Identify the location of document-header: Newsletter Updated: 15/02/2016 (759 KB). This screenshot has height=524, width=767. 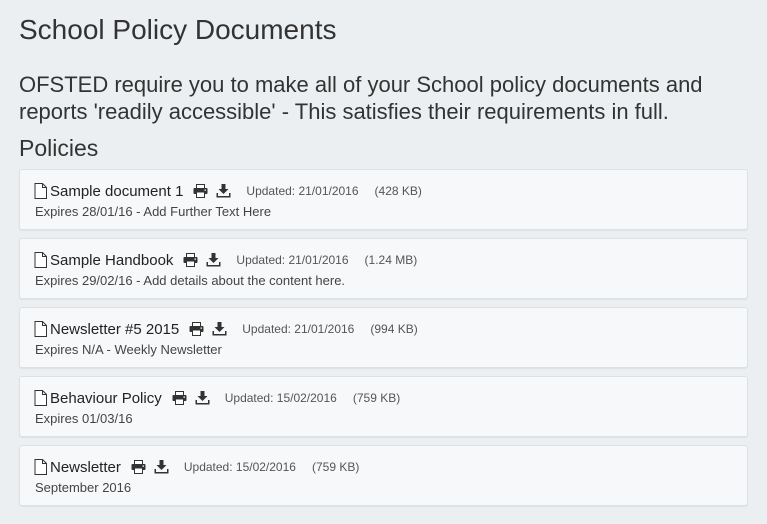
(390, 467).